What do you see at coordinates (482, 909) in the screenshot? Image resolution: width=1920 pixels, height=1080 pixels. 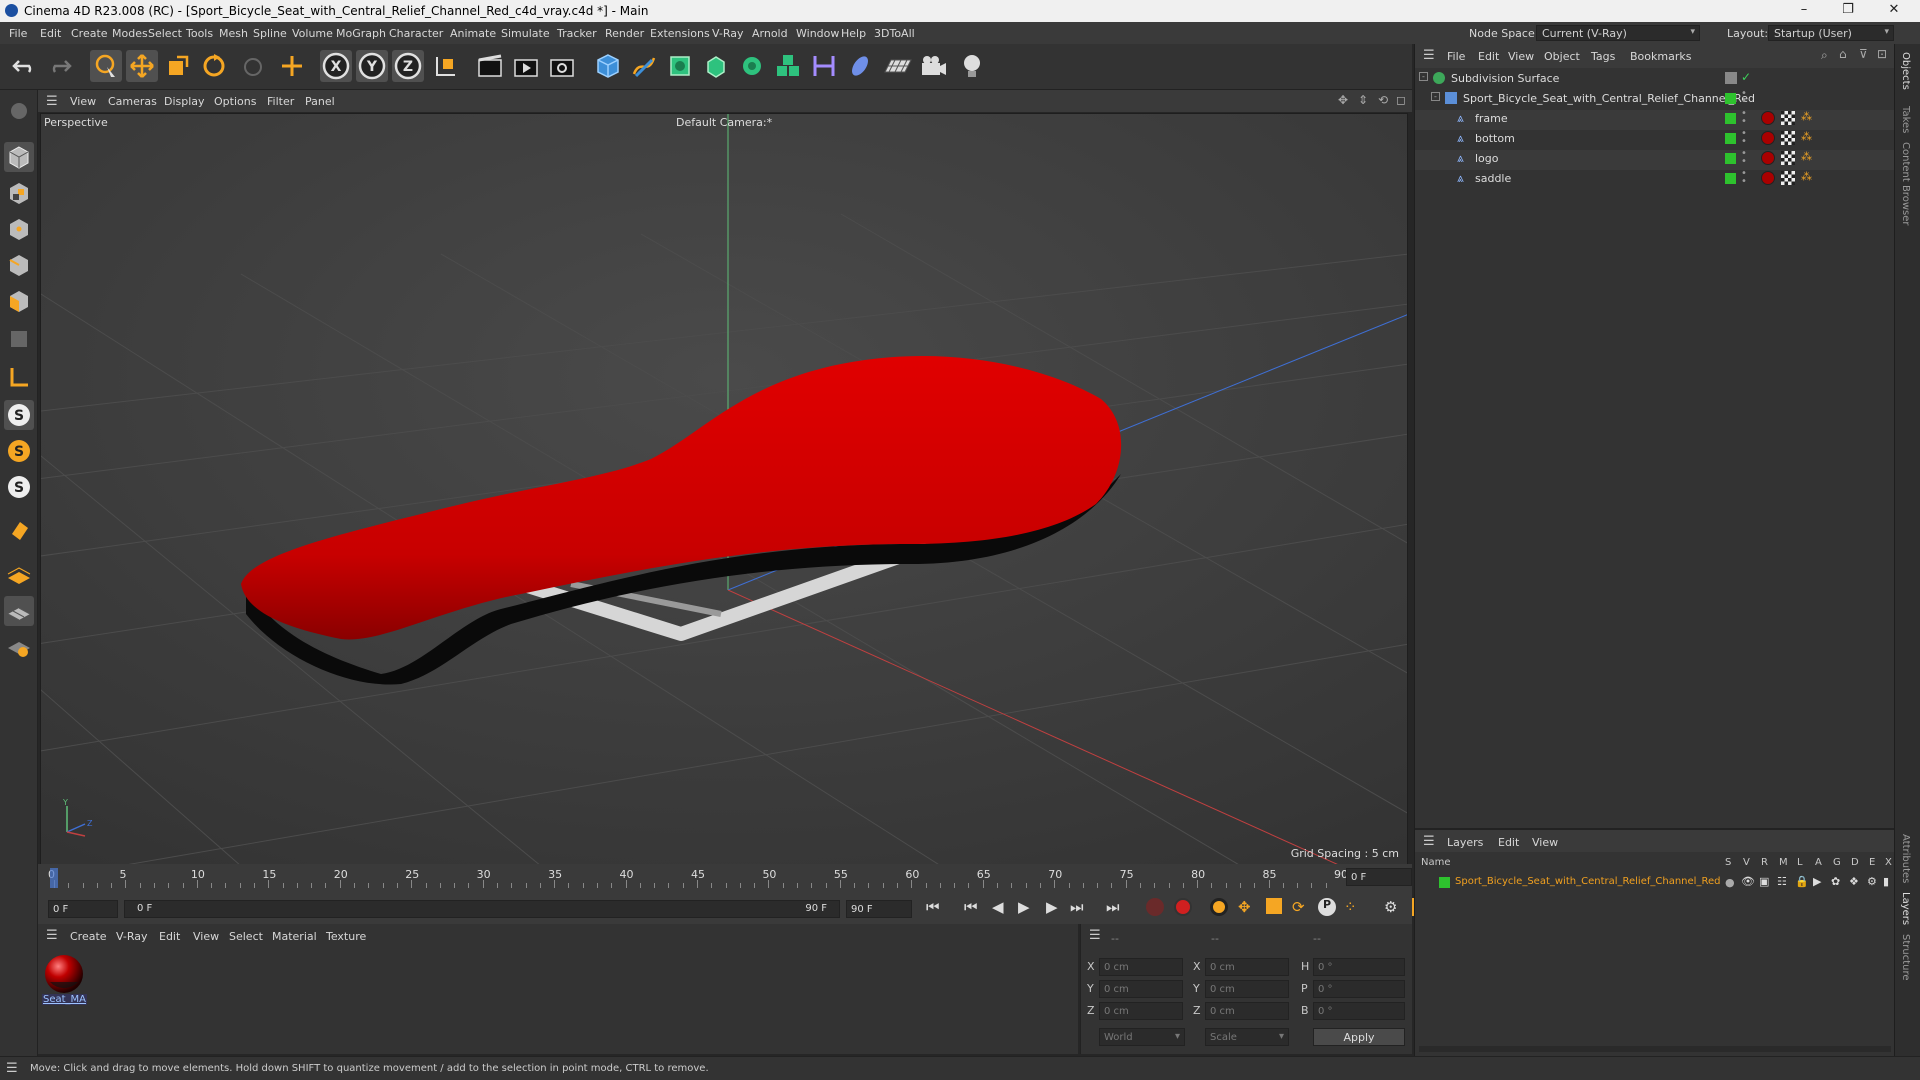 I see `range-slider: 0 F 90 F` at bounding box center [482, 909].